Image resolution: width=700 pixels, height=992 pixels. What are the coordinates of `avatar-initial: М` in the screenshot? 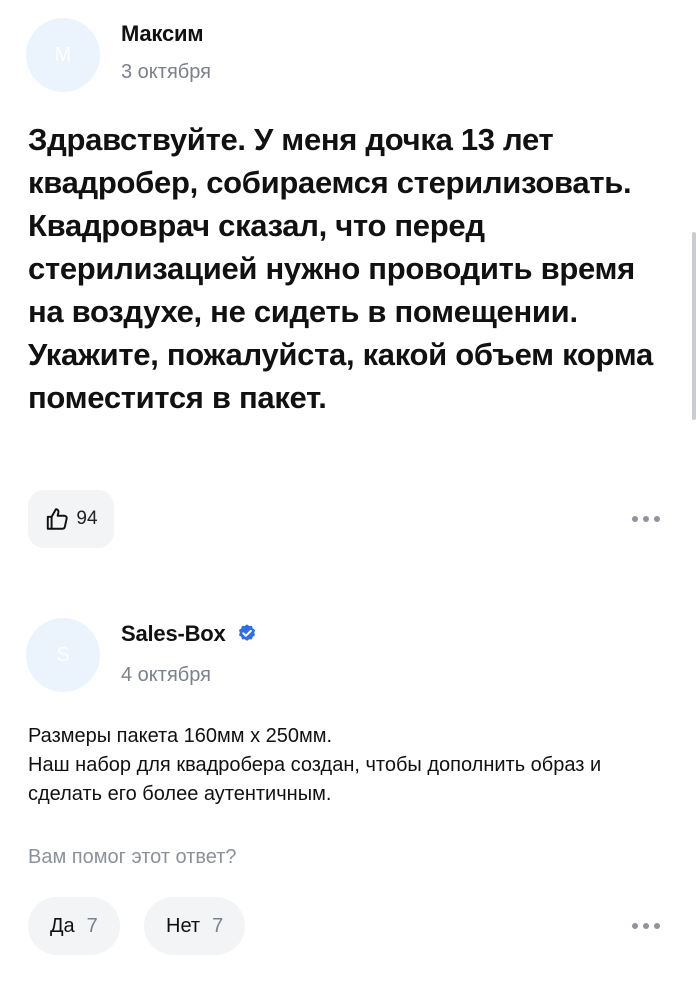 It's located at (63, 54).